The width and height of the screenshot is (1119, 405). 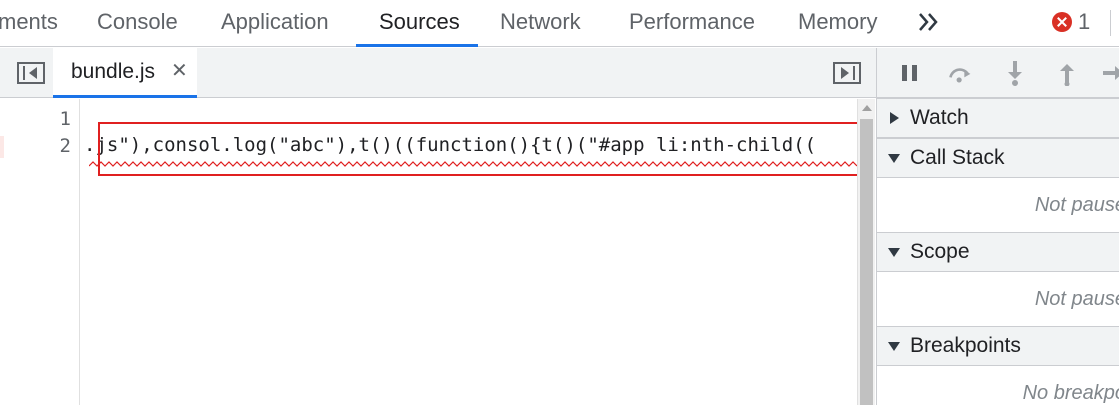 I want to click on call-stack-section-header: Call Stack, so click(x=998, y=158).